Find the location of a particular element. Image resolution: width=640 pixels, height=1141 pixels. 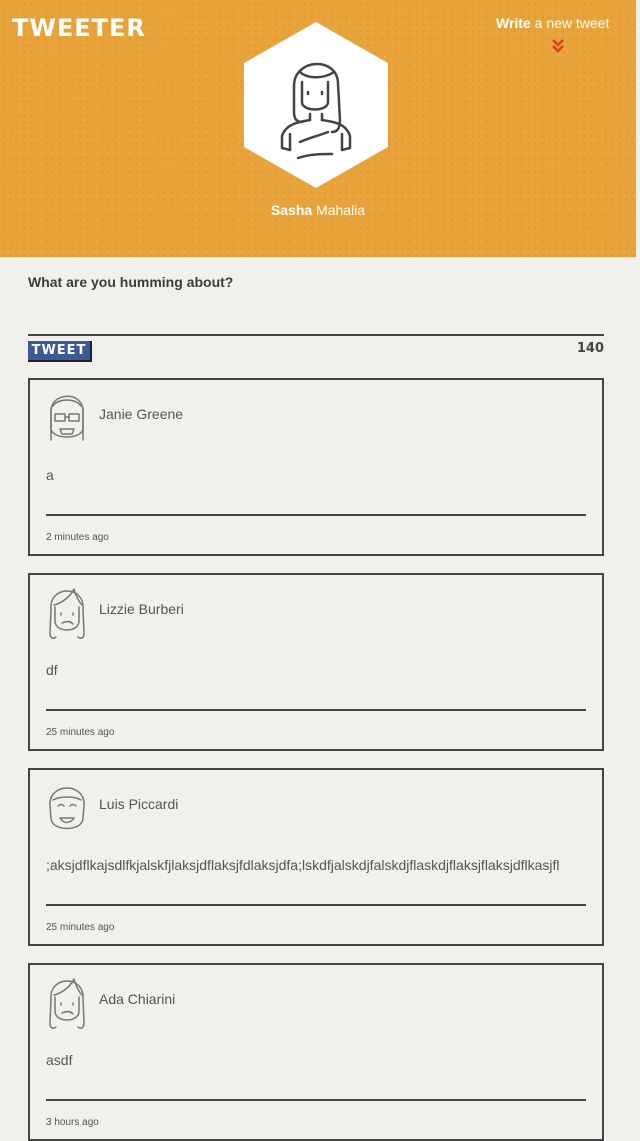

char-count: 140 is located at coordinates (590, 348).